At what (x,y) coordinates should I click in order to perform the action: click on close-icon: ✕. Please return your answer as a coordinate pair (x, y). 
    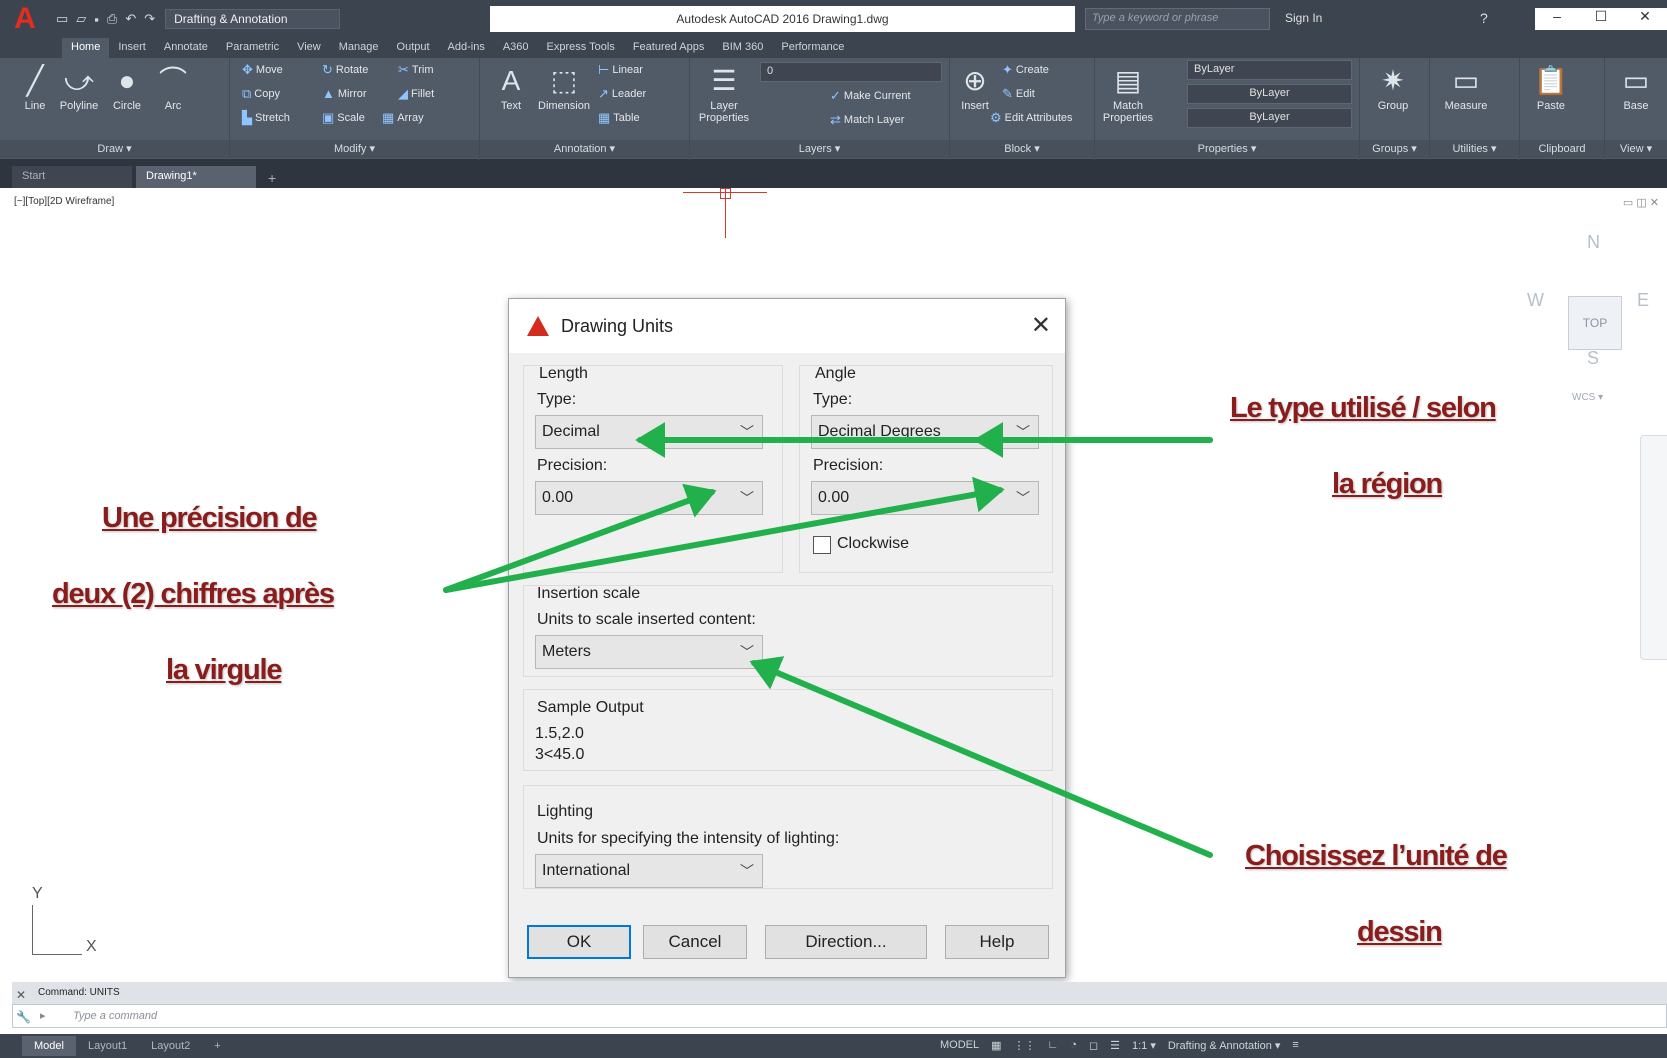
    Looking at the image, I should click on (21, 995).